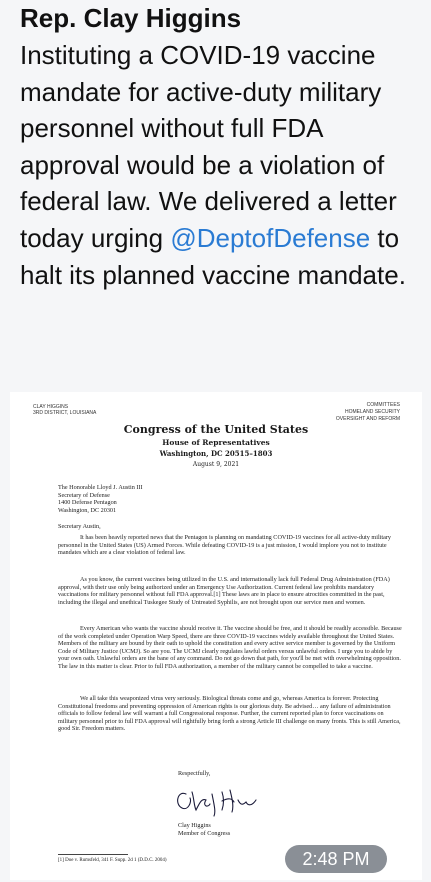 Image resolution: width=431 pixels, height=882 pixels. Describe the element at coordinates (204, 833) in the screenshot. I see `signer-title: Member of Congress` at that location.